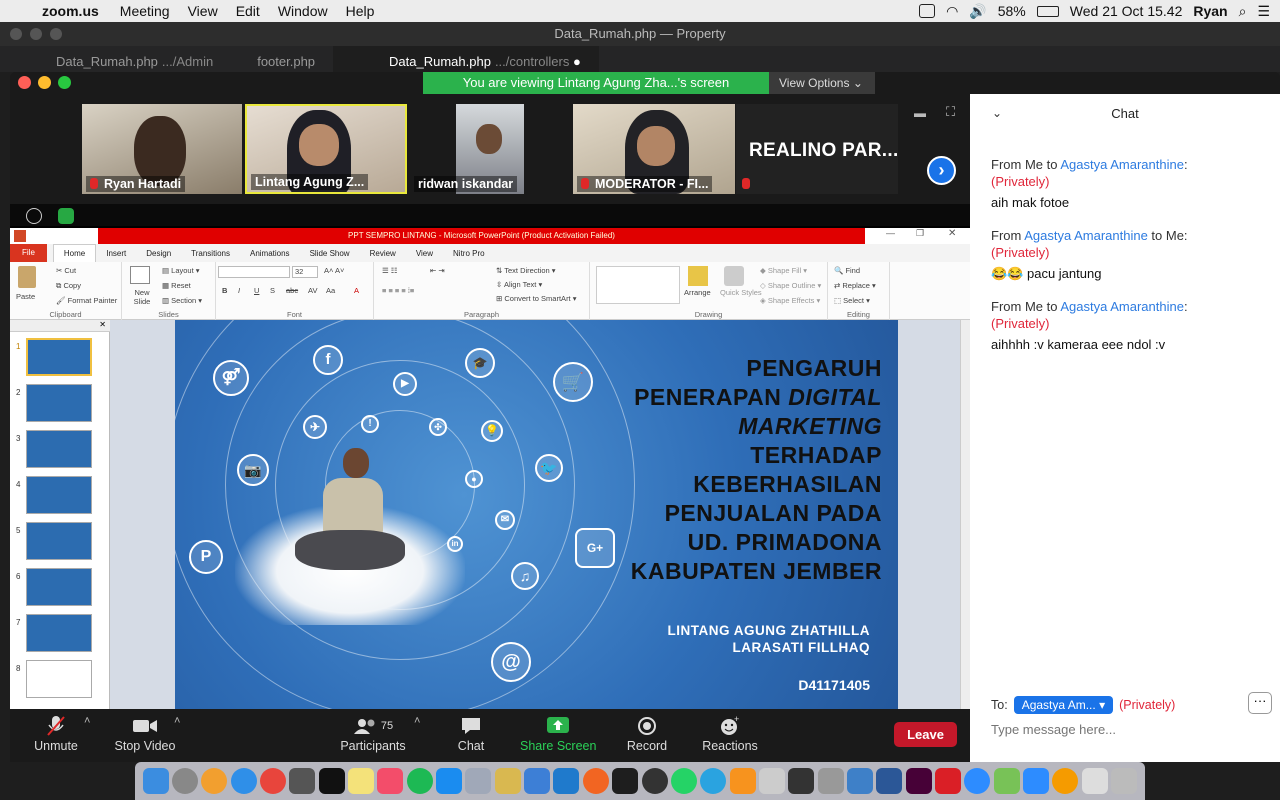 The width and height of the screenshot is (1280, 800). Describe the element at coordinates (519, 284) in the screenshot. I see `align-text-button: ⇳ Align Text ▾` at that location.